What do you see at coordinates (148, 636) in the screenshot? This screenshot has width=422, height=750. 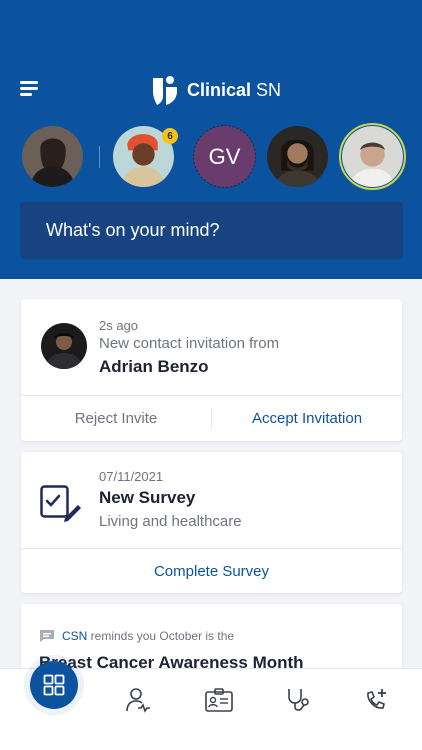 I see `reminder-message: CSN reminds you October is the` at bounding box center [148, 636].